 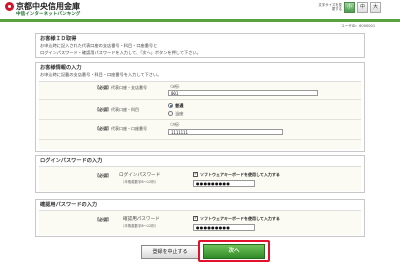 What do you see at coordinates (179, 114) in the screenshot?
I see `subject-option-current: 当座` at bounding box center [179, 114].